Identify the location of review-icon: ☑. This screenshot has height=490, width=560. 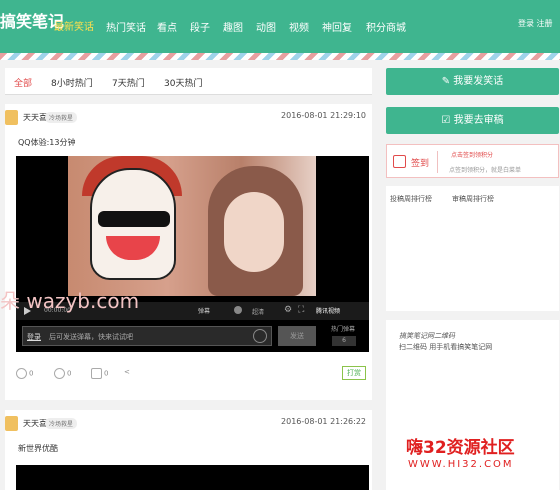
(447, 120).